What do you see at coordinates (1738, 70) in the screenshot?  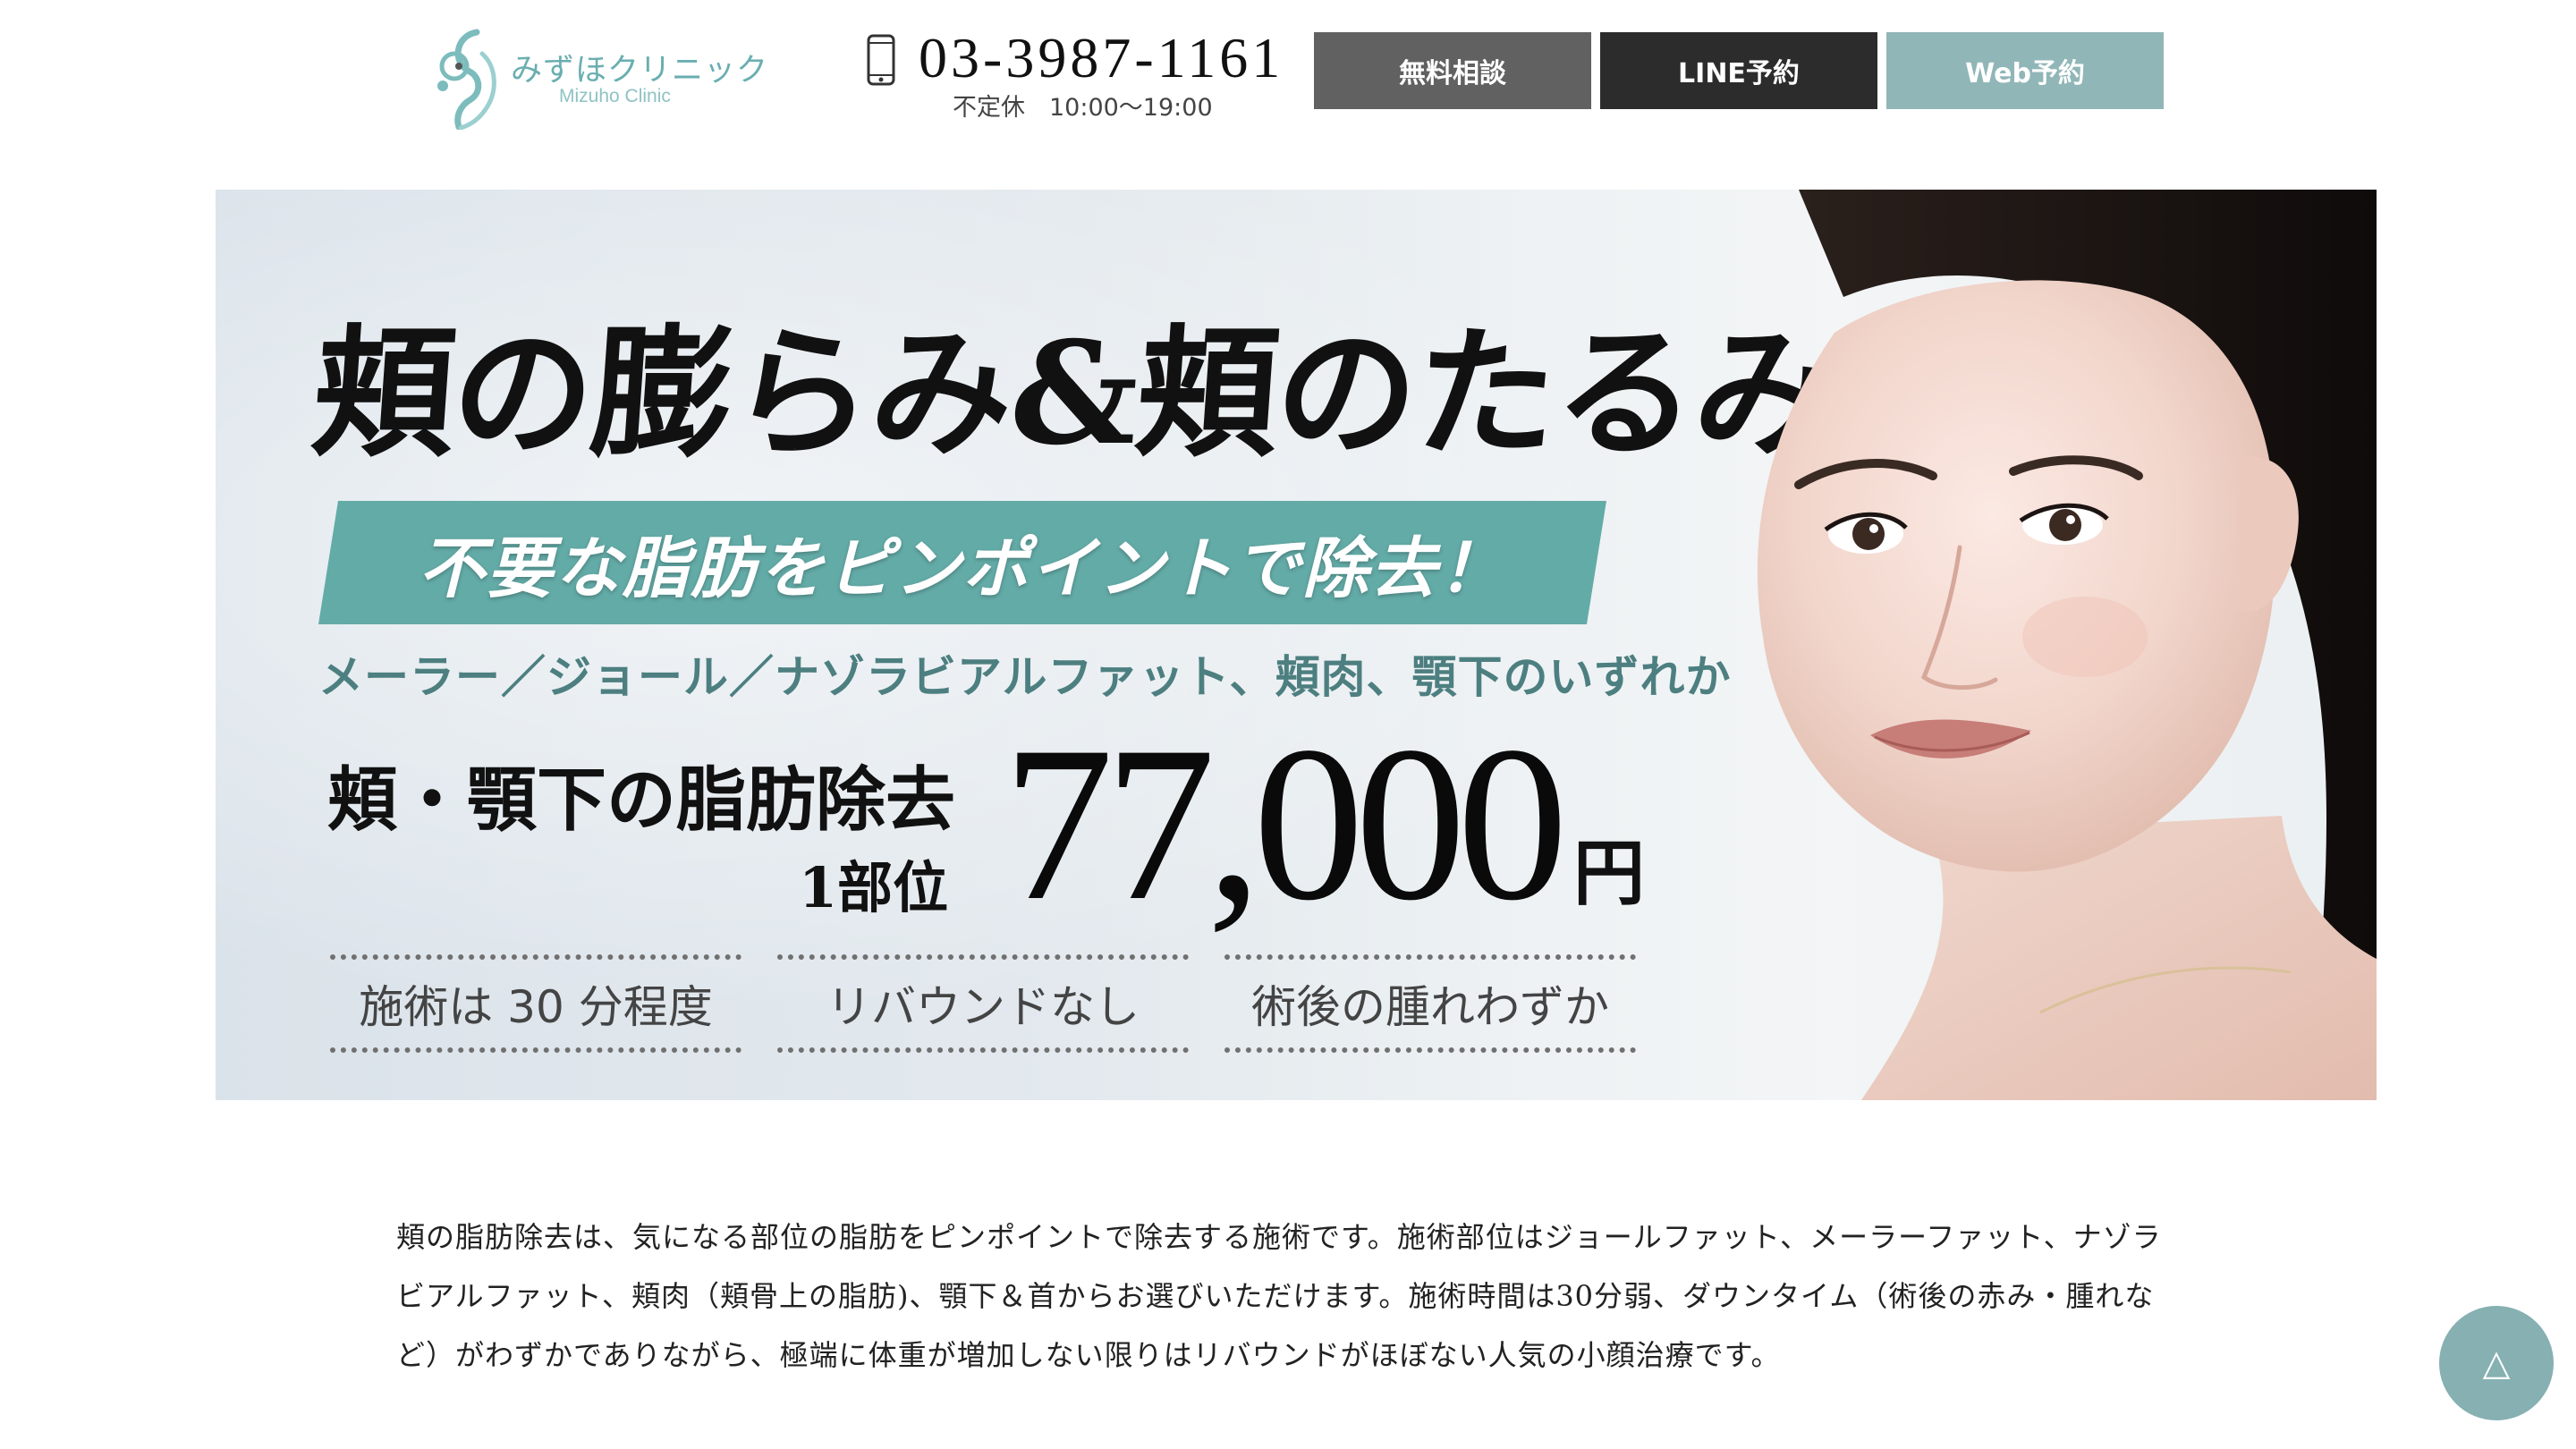 I see `line-reservation-button: LINE予約` at bounding box center [1738, 70].